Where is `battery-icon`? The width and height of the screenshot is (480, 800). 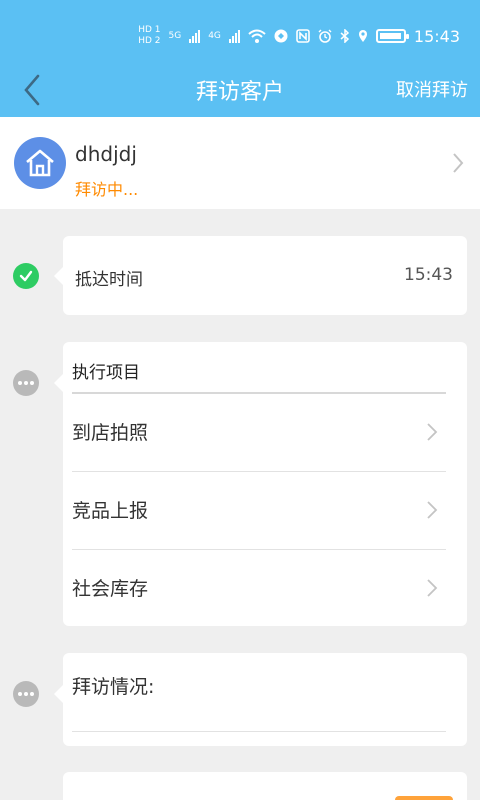
battery-icon is located at coordinates (392, 36).